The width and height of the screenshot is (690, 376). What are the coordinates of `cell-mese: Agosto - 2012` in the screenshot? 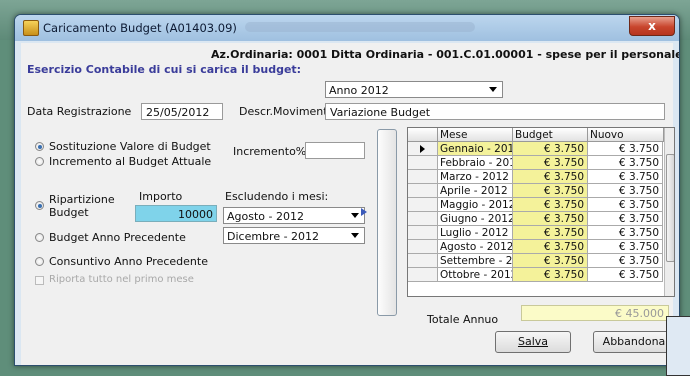 It's located at (475, 247).